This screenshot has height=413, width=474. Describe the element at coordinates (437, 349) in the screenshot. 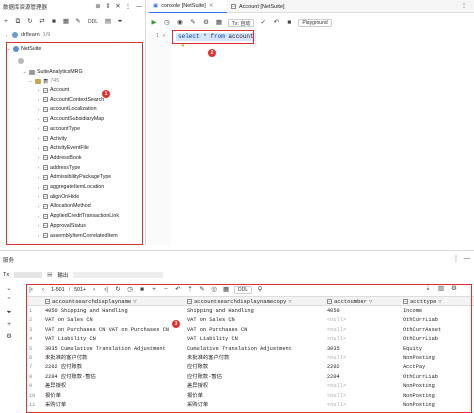

I see `table-cell: Equity` at that location.